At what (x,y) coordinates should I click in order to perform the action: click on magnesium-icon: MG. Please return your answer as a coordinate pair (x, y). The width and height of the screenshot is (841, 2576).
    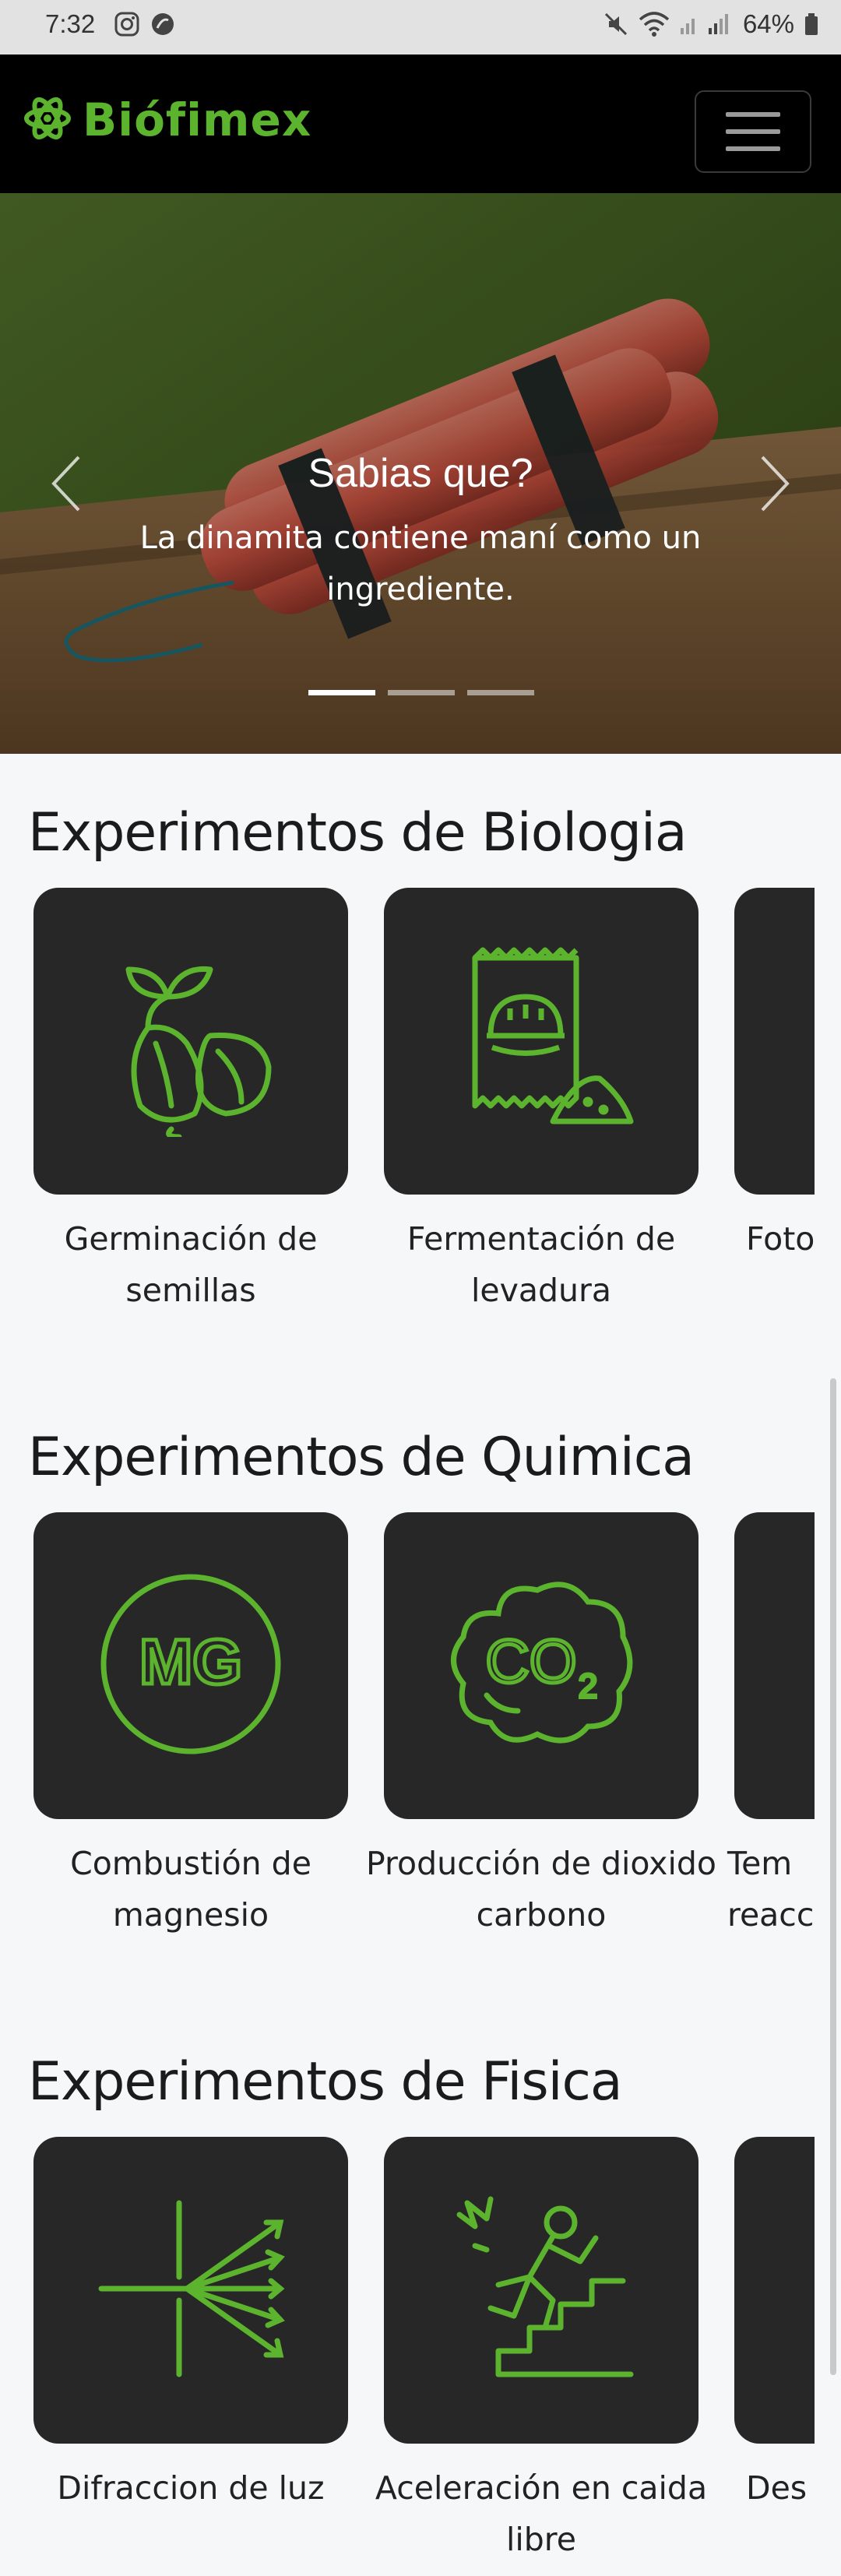
    Looking at the image, I should click on (190, 1666).